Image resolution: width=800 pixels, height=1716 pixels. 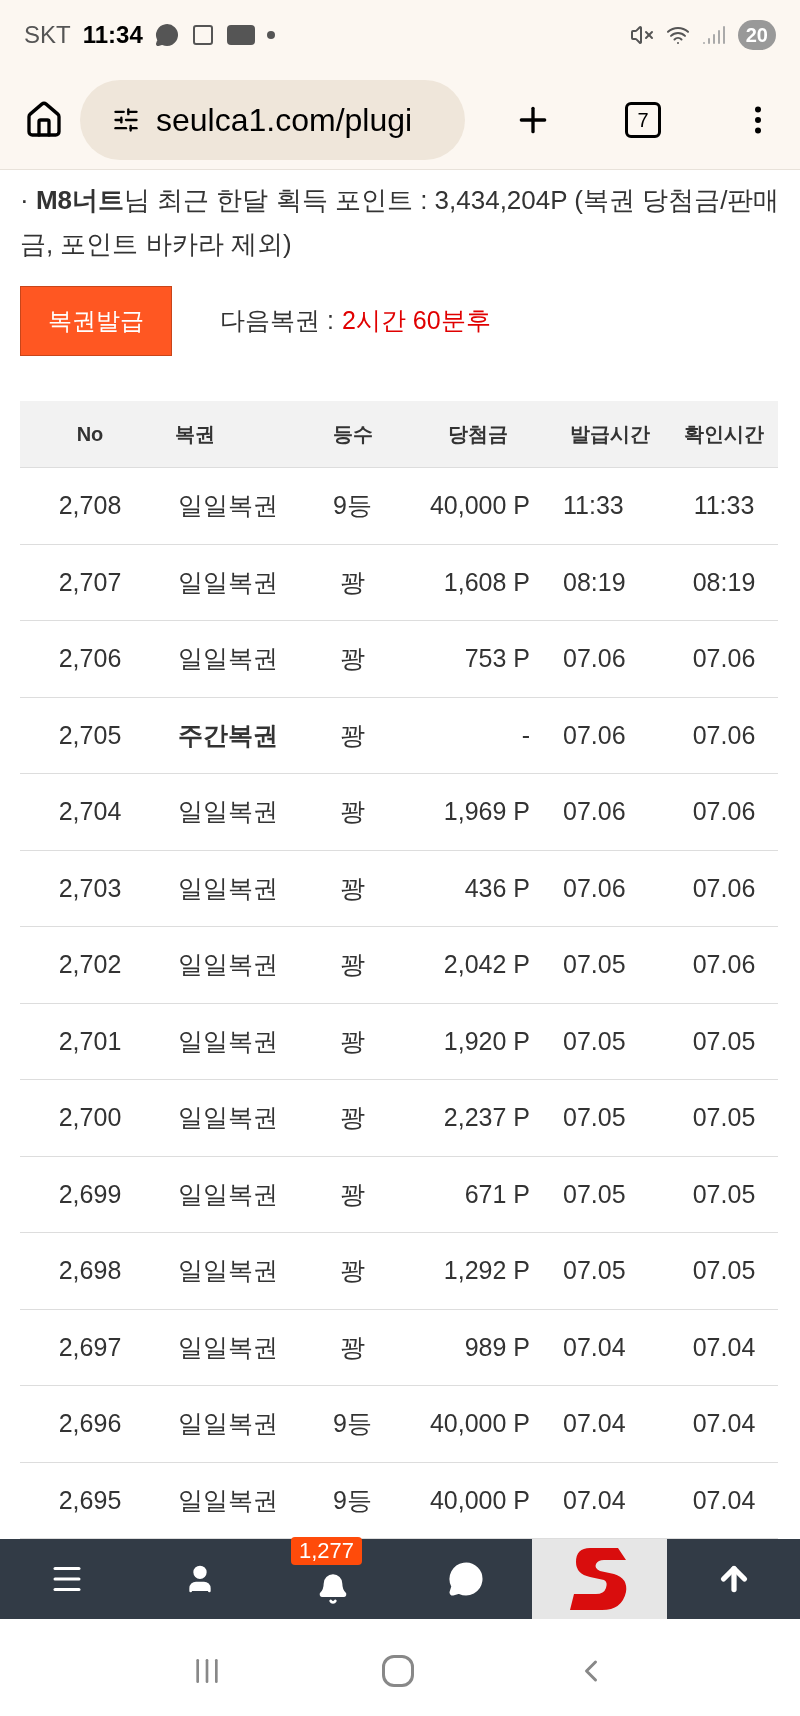 I want to click on signal-icon, so click(x=713, y=35).